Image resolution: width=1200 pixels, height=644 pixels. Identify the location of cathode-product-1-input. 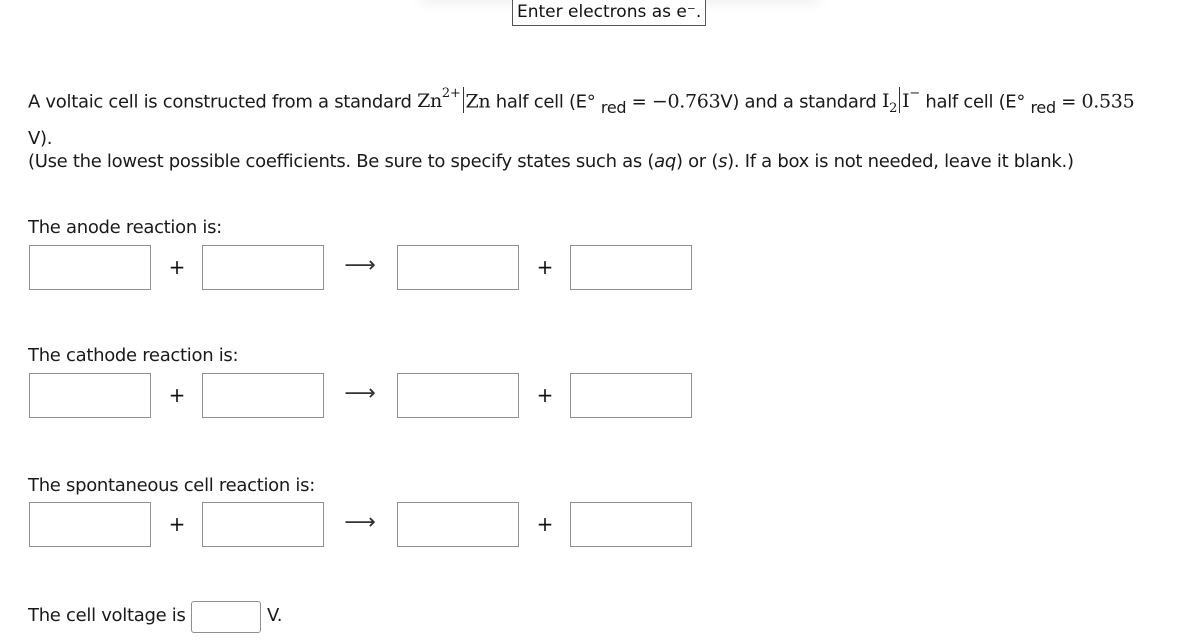
(458, 395).